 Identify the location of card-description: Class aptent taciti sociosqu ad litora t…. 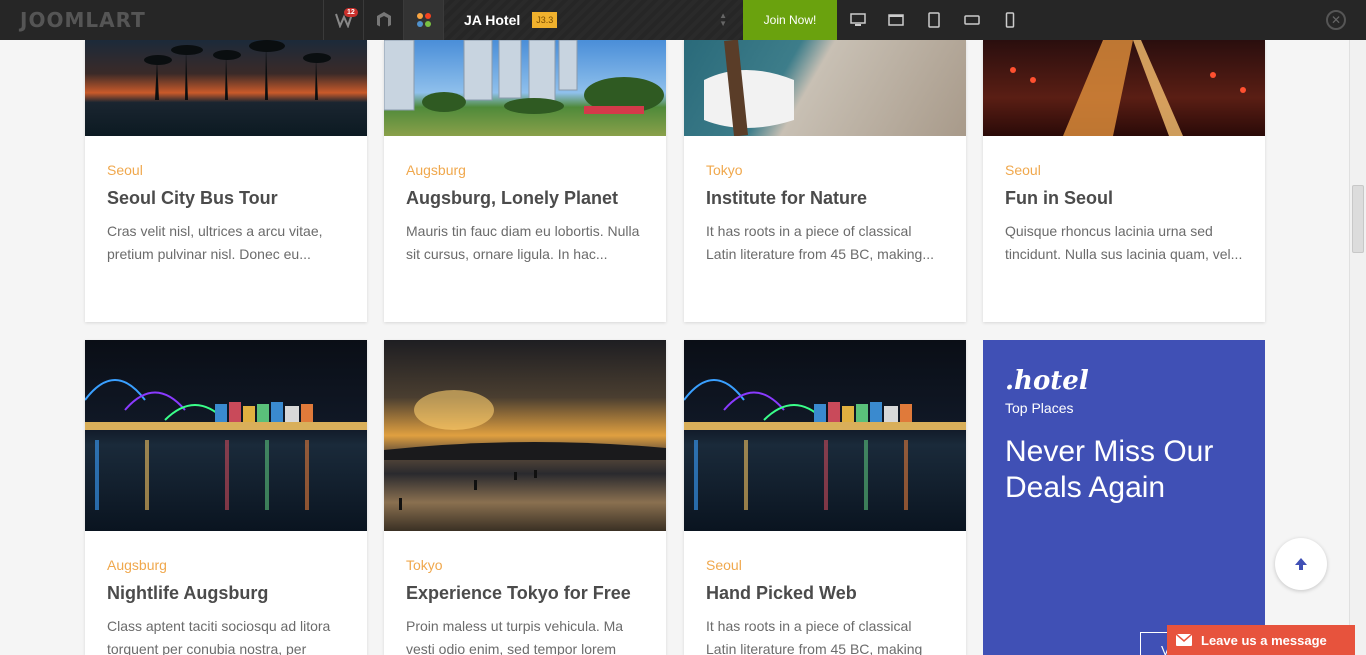
(219, 636).